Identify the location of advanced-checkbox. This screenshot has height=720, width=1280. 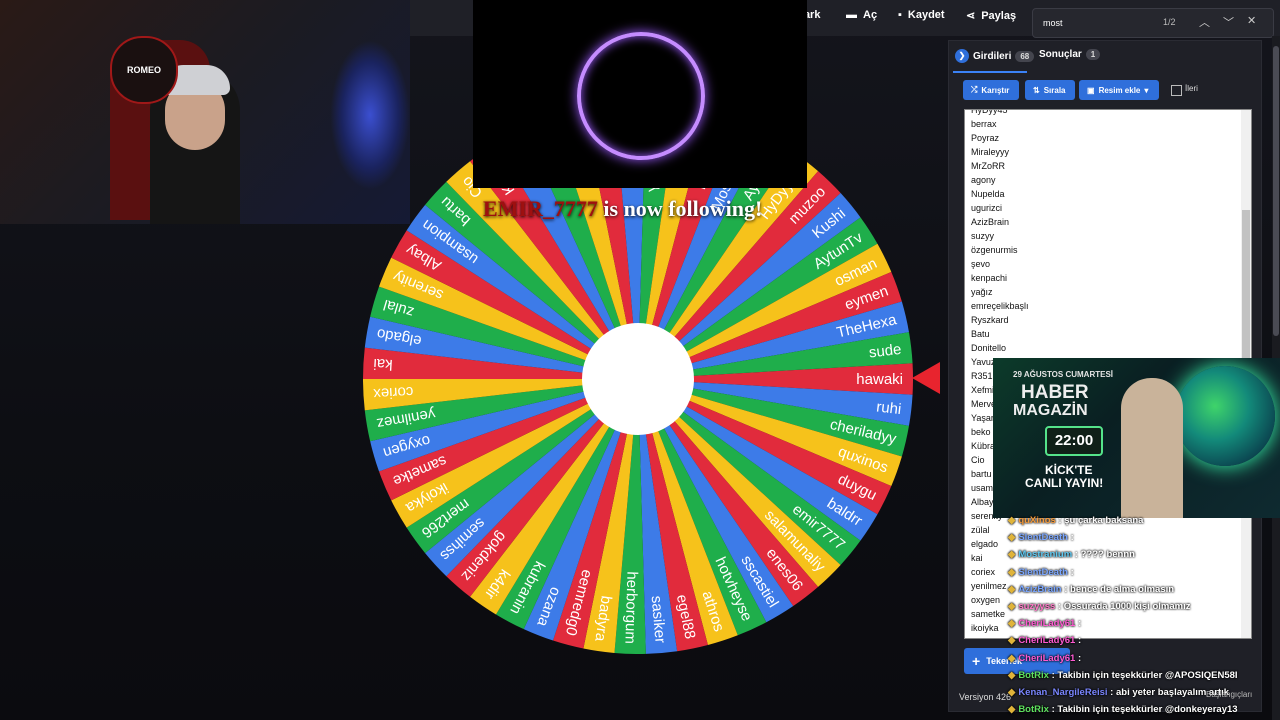
(1176, 90).